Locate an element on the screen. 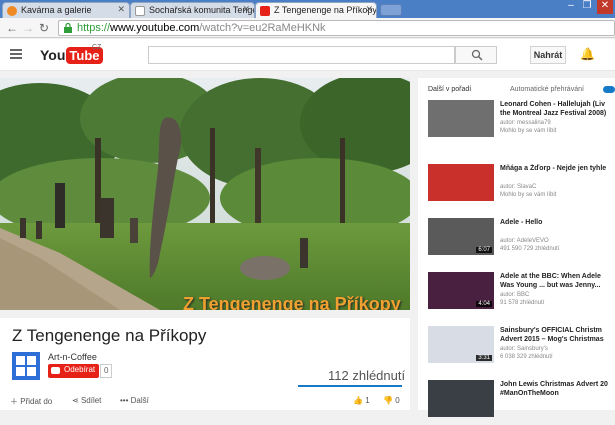 The width and height of the screenshot is (615, 425). upload-button: Nahrát is located at coordinates (548, 55).